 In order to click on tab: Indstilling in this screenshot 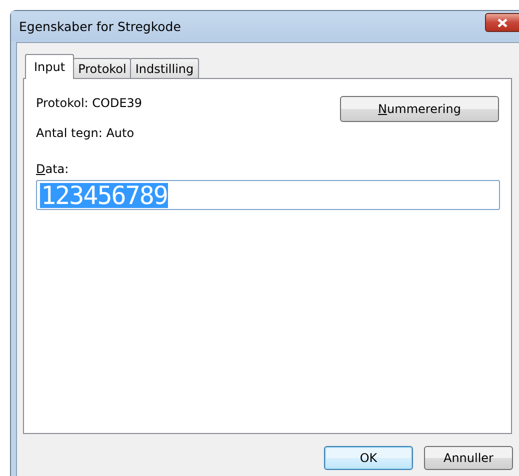, I will do `click(164, 68)`.